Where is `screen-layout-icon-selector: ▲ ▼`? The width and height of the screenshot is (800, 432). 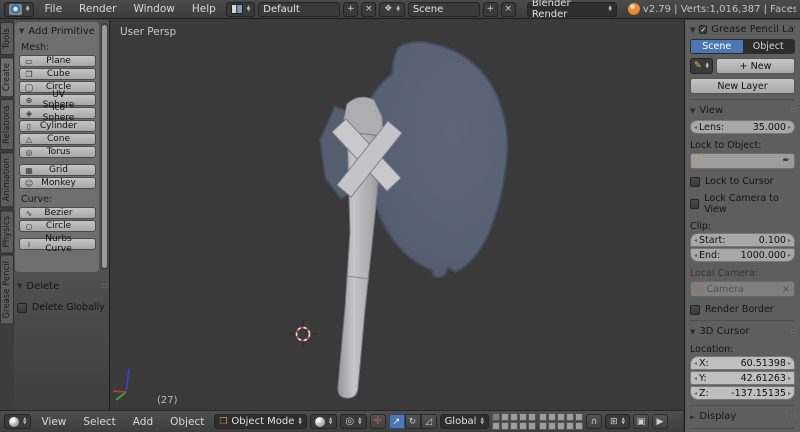
screen-layout-icon-selector: ▲ ▼ is located at coordinates (240, 9).